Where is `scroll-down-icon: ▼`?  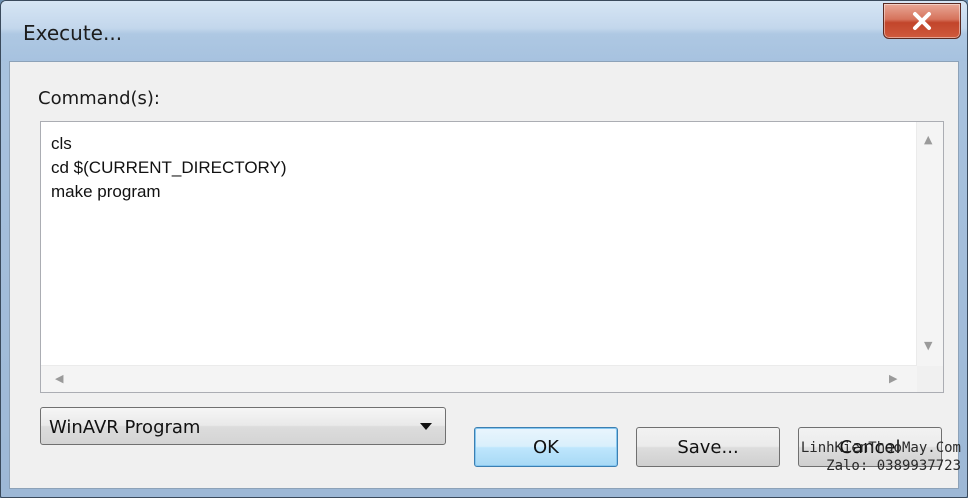 scroll-down-icon: ▼ is located at coordinates (928, 345).